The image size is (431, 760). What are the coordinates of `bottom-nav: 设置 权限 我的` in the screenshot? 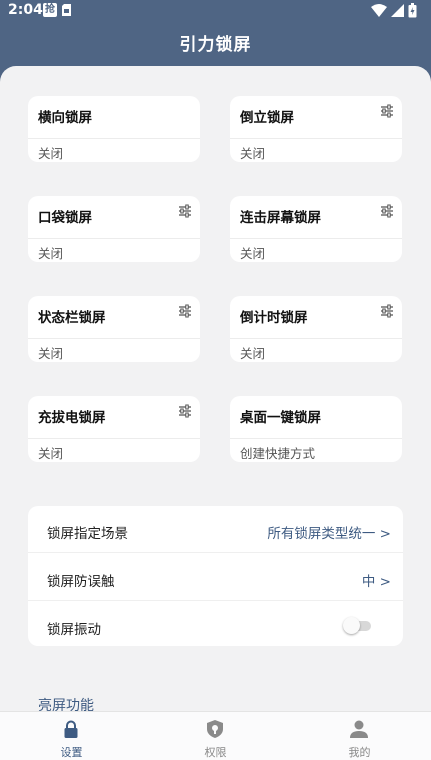 It's located at (215, 735).